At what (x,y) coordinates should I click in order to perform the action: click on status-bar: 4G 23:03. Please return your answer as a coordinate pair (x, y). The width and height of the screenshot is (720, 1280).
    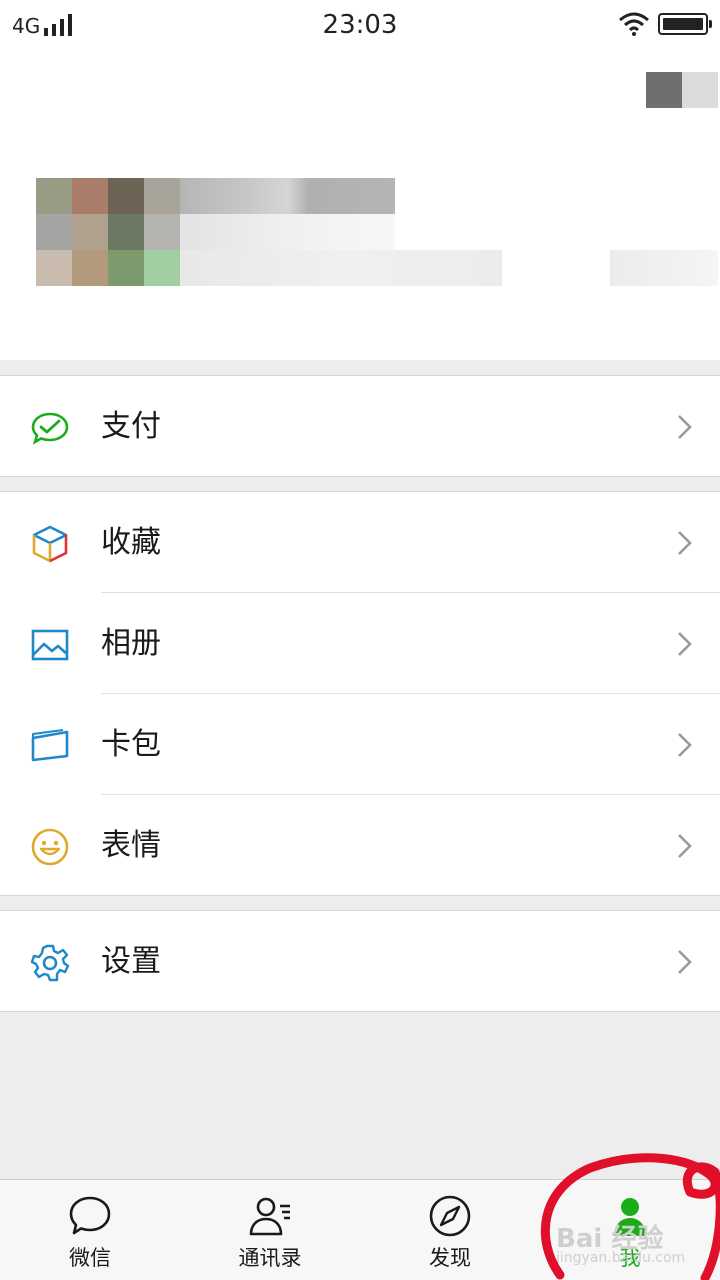
    Looking at the image, I should click on (360, 26).